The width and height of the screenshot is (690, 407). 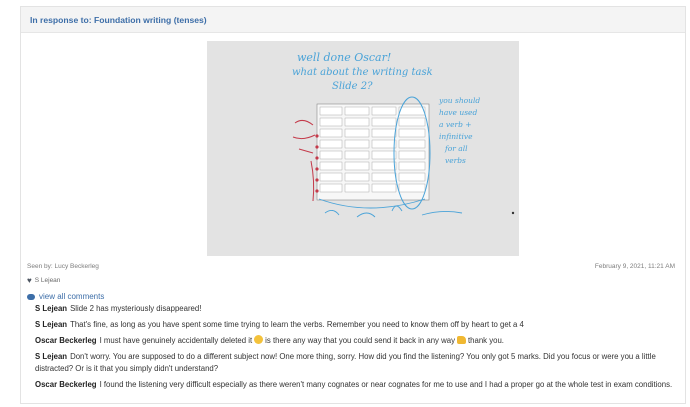 I want to click on annotation-side3: a verb +, so click(x=455, y=124).